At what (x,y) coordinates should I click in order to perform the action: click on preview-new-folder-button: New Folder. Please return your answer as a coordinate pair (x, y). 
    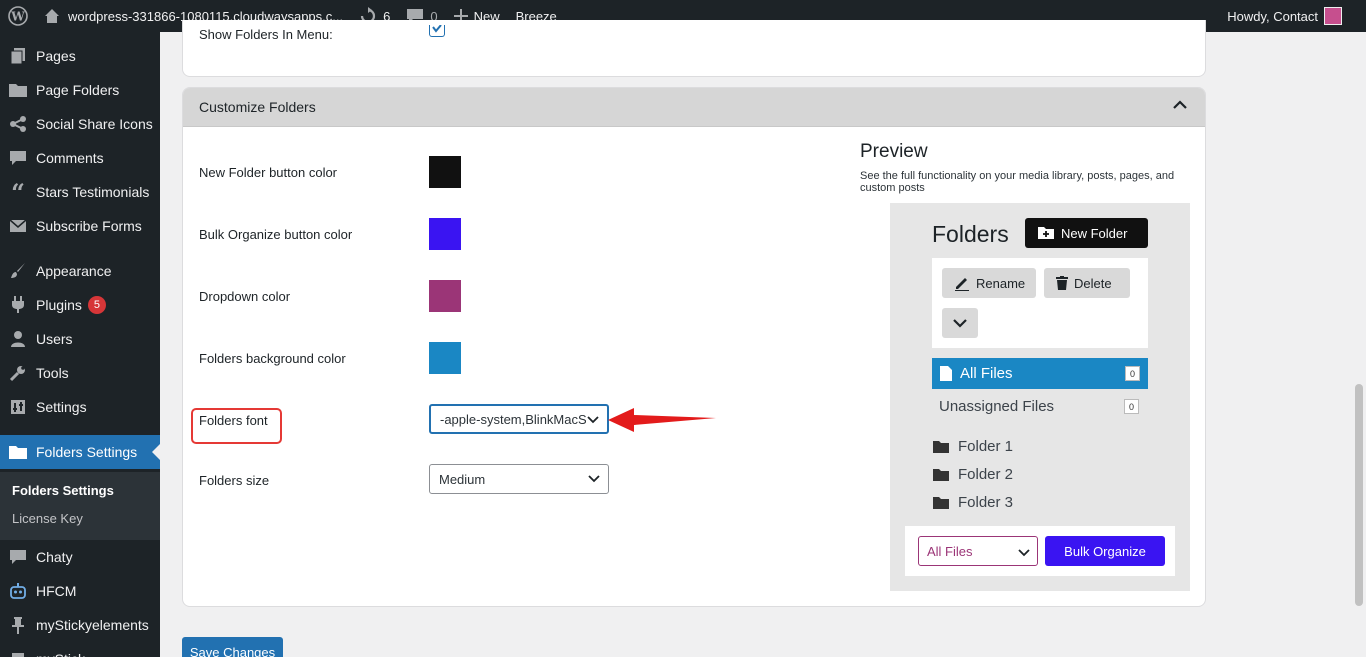
    Looking at the image, I should click on (1086, 233).